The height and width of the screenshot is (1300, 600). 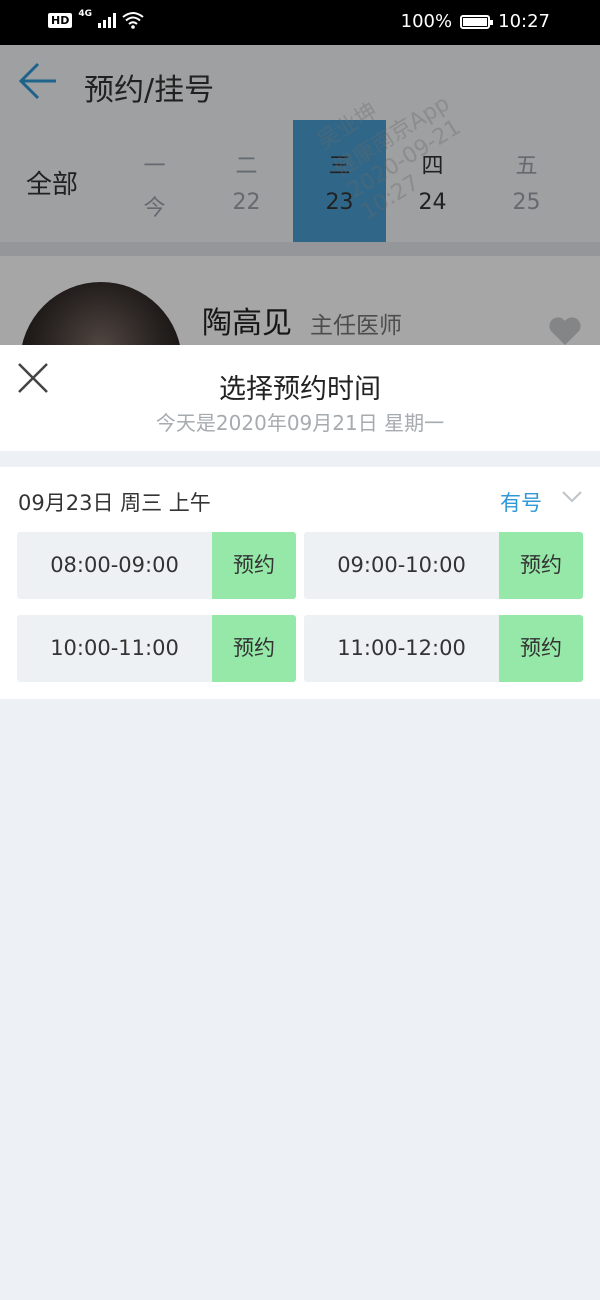 I want to click on network-indicator: 4G, so click(x=85, y=14).